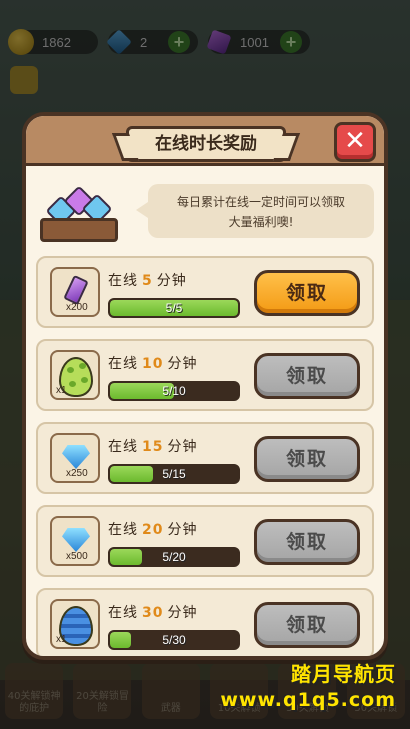  What do you see at coordinates (205, 292) in the screenshot?
I see `reward-row: x200 在线 5 分钟 5/5 领取` at bounding box center [205, 292].